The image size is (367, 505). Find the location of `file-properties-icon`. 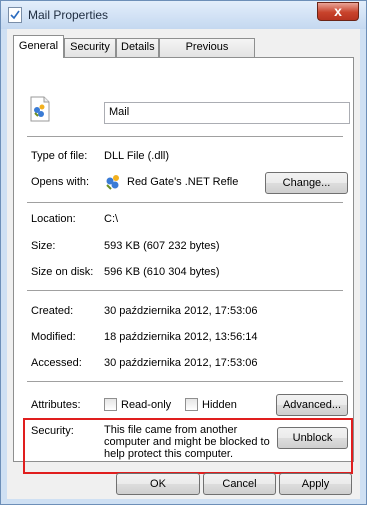

file-properties-icon is located at coordinates (15, 15).